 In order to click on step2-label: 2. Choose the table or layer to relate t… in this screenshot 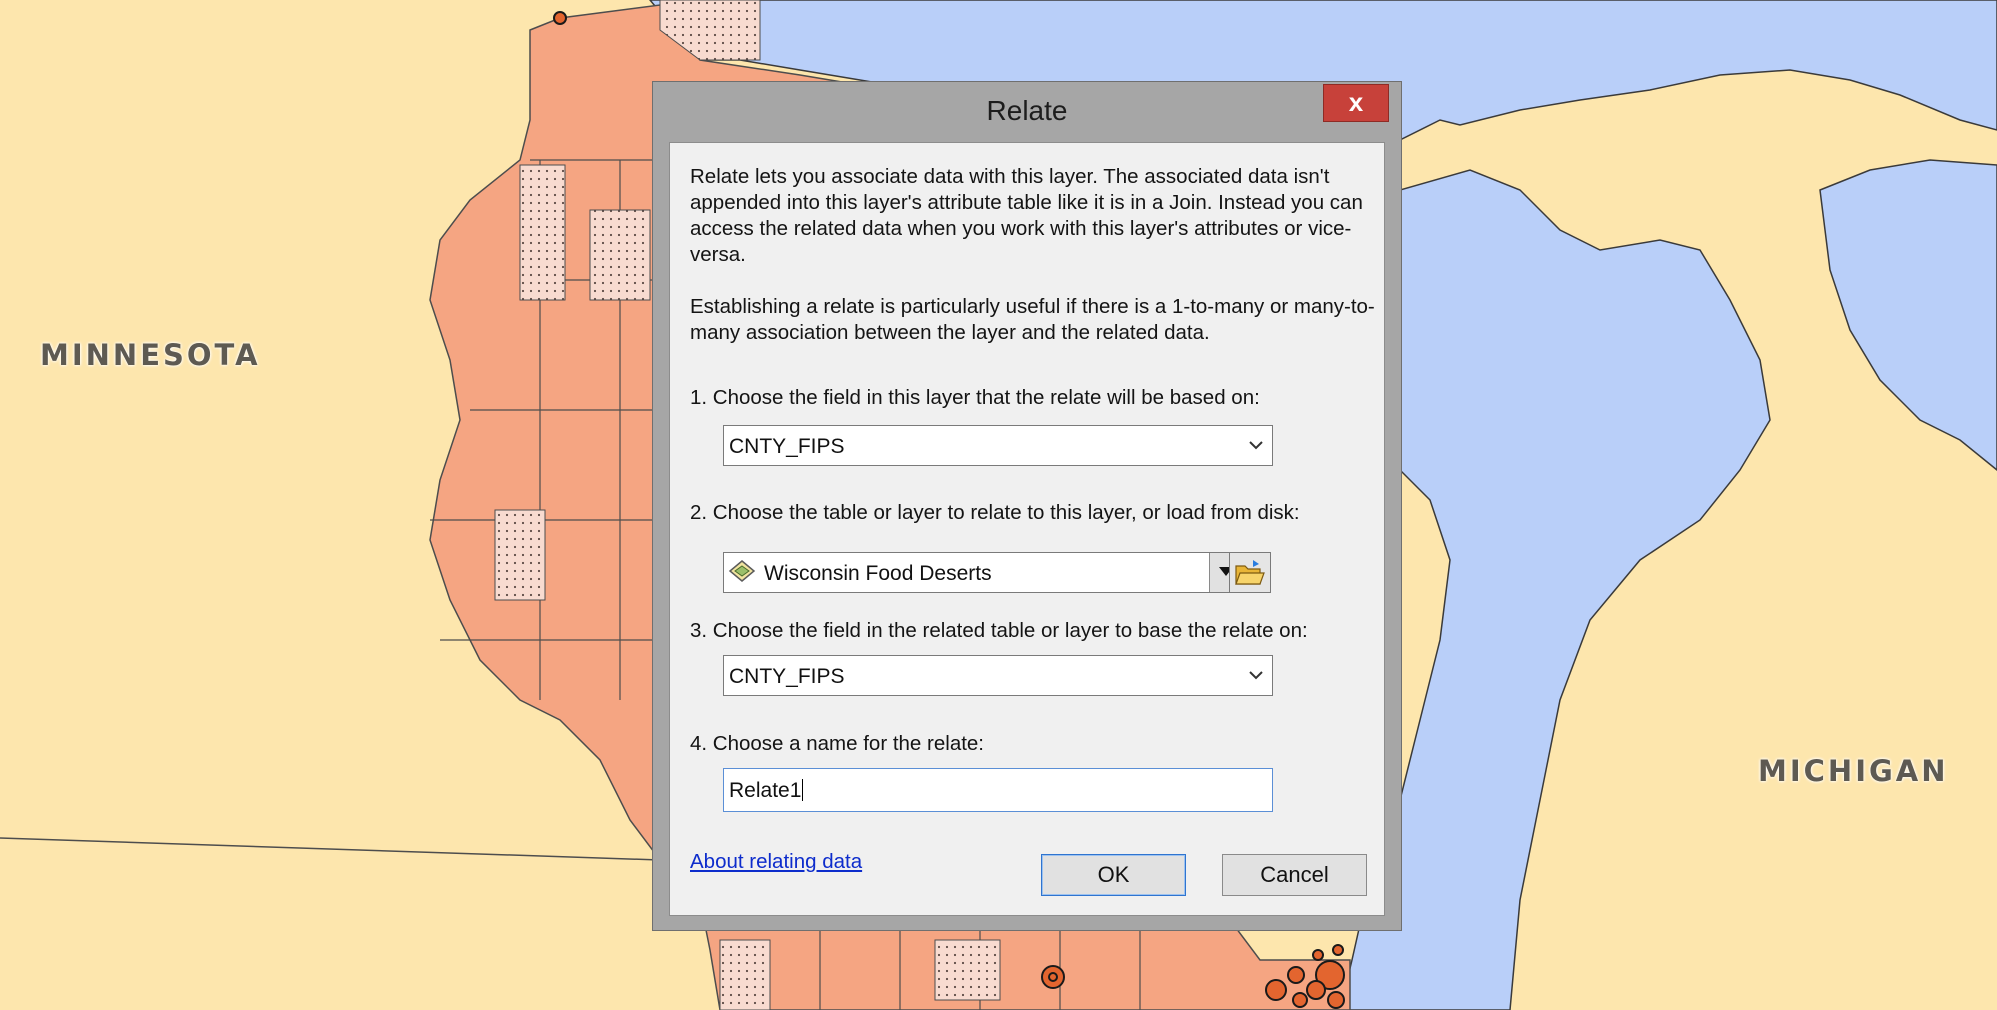, I will do `click(995, 512)`.